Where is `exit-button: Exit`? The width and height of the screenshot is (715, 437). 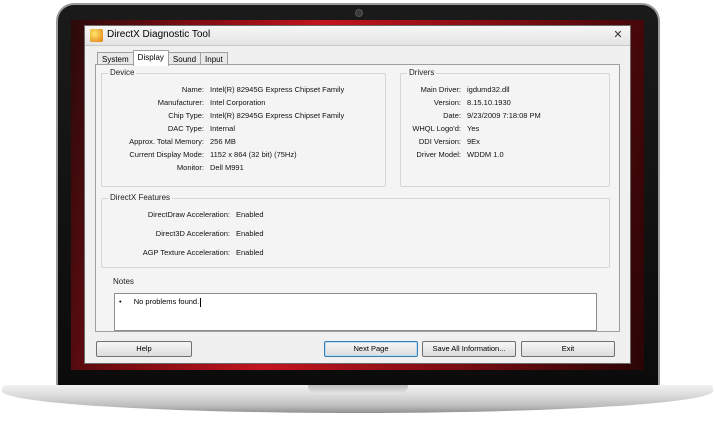 exit-button: Exit is located at coordinates (568, 349).